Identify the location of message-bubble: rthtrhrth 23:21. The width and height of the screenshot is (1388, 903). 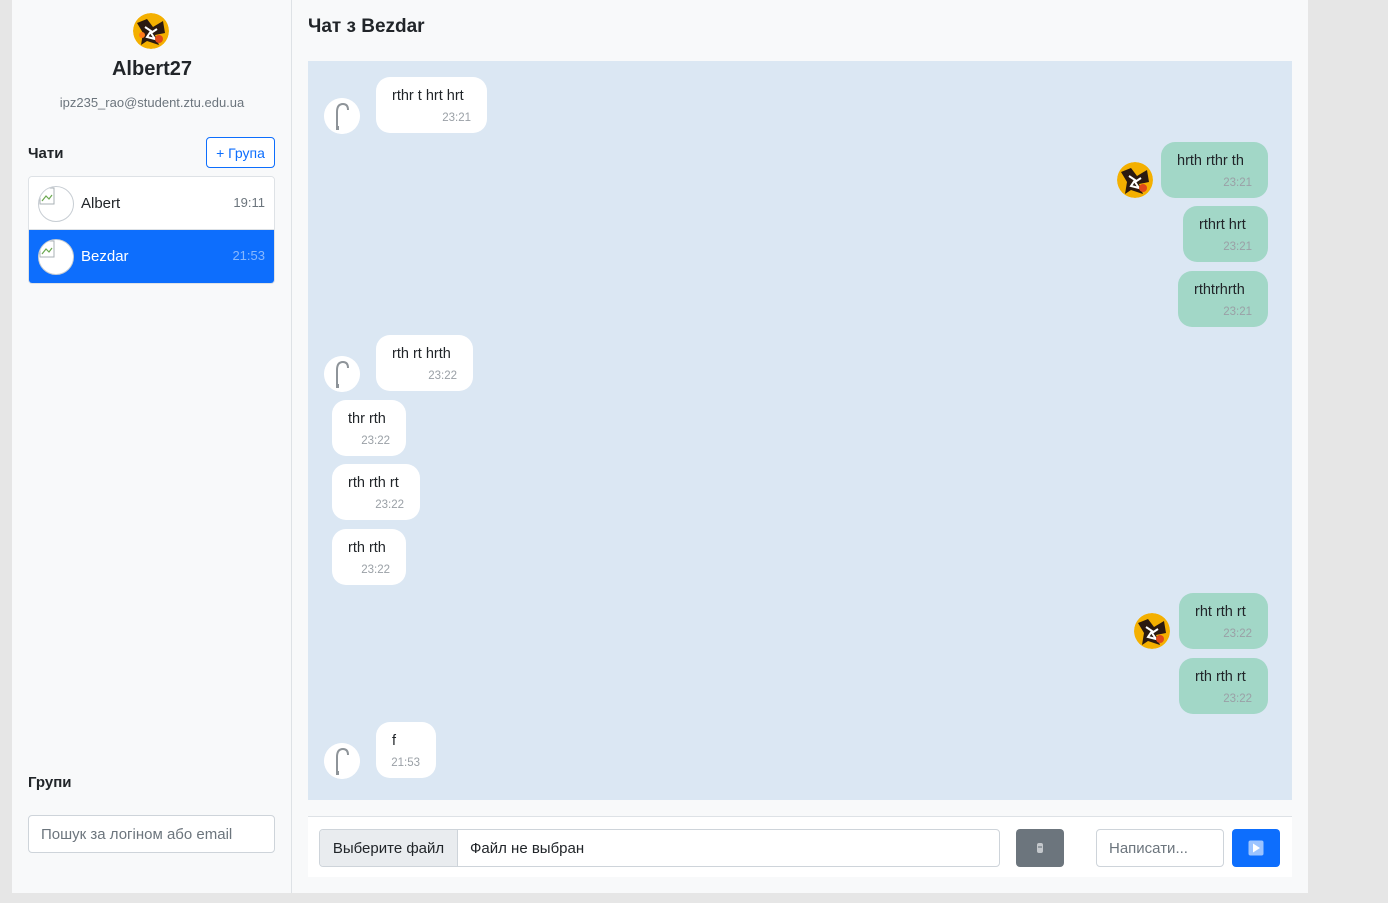
(1223, 299).